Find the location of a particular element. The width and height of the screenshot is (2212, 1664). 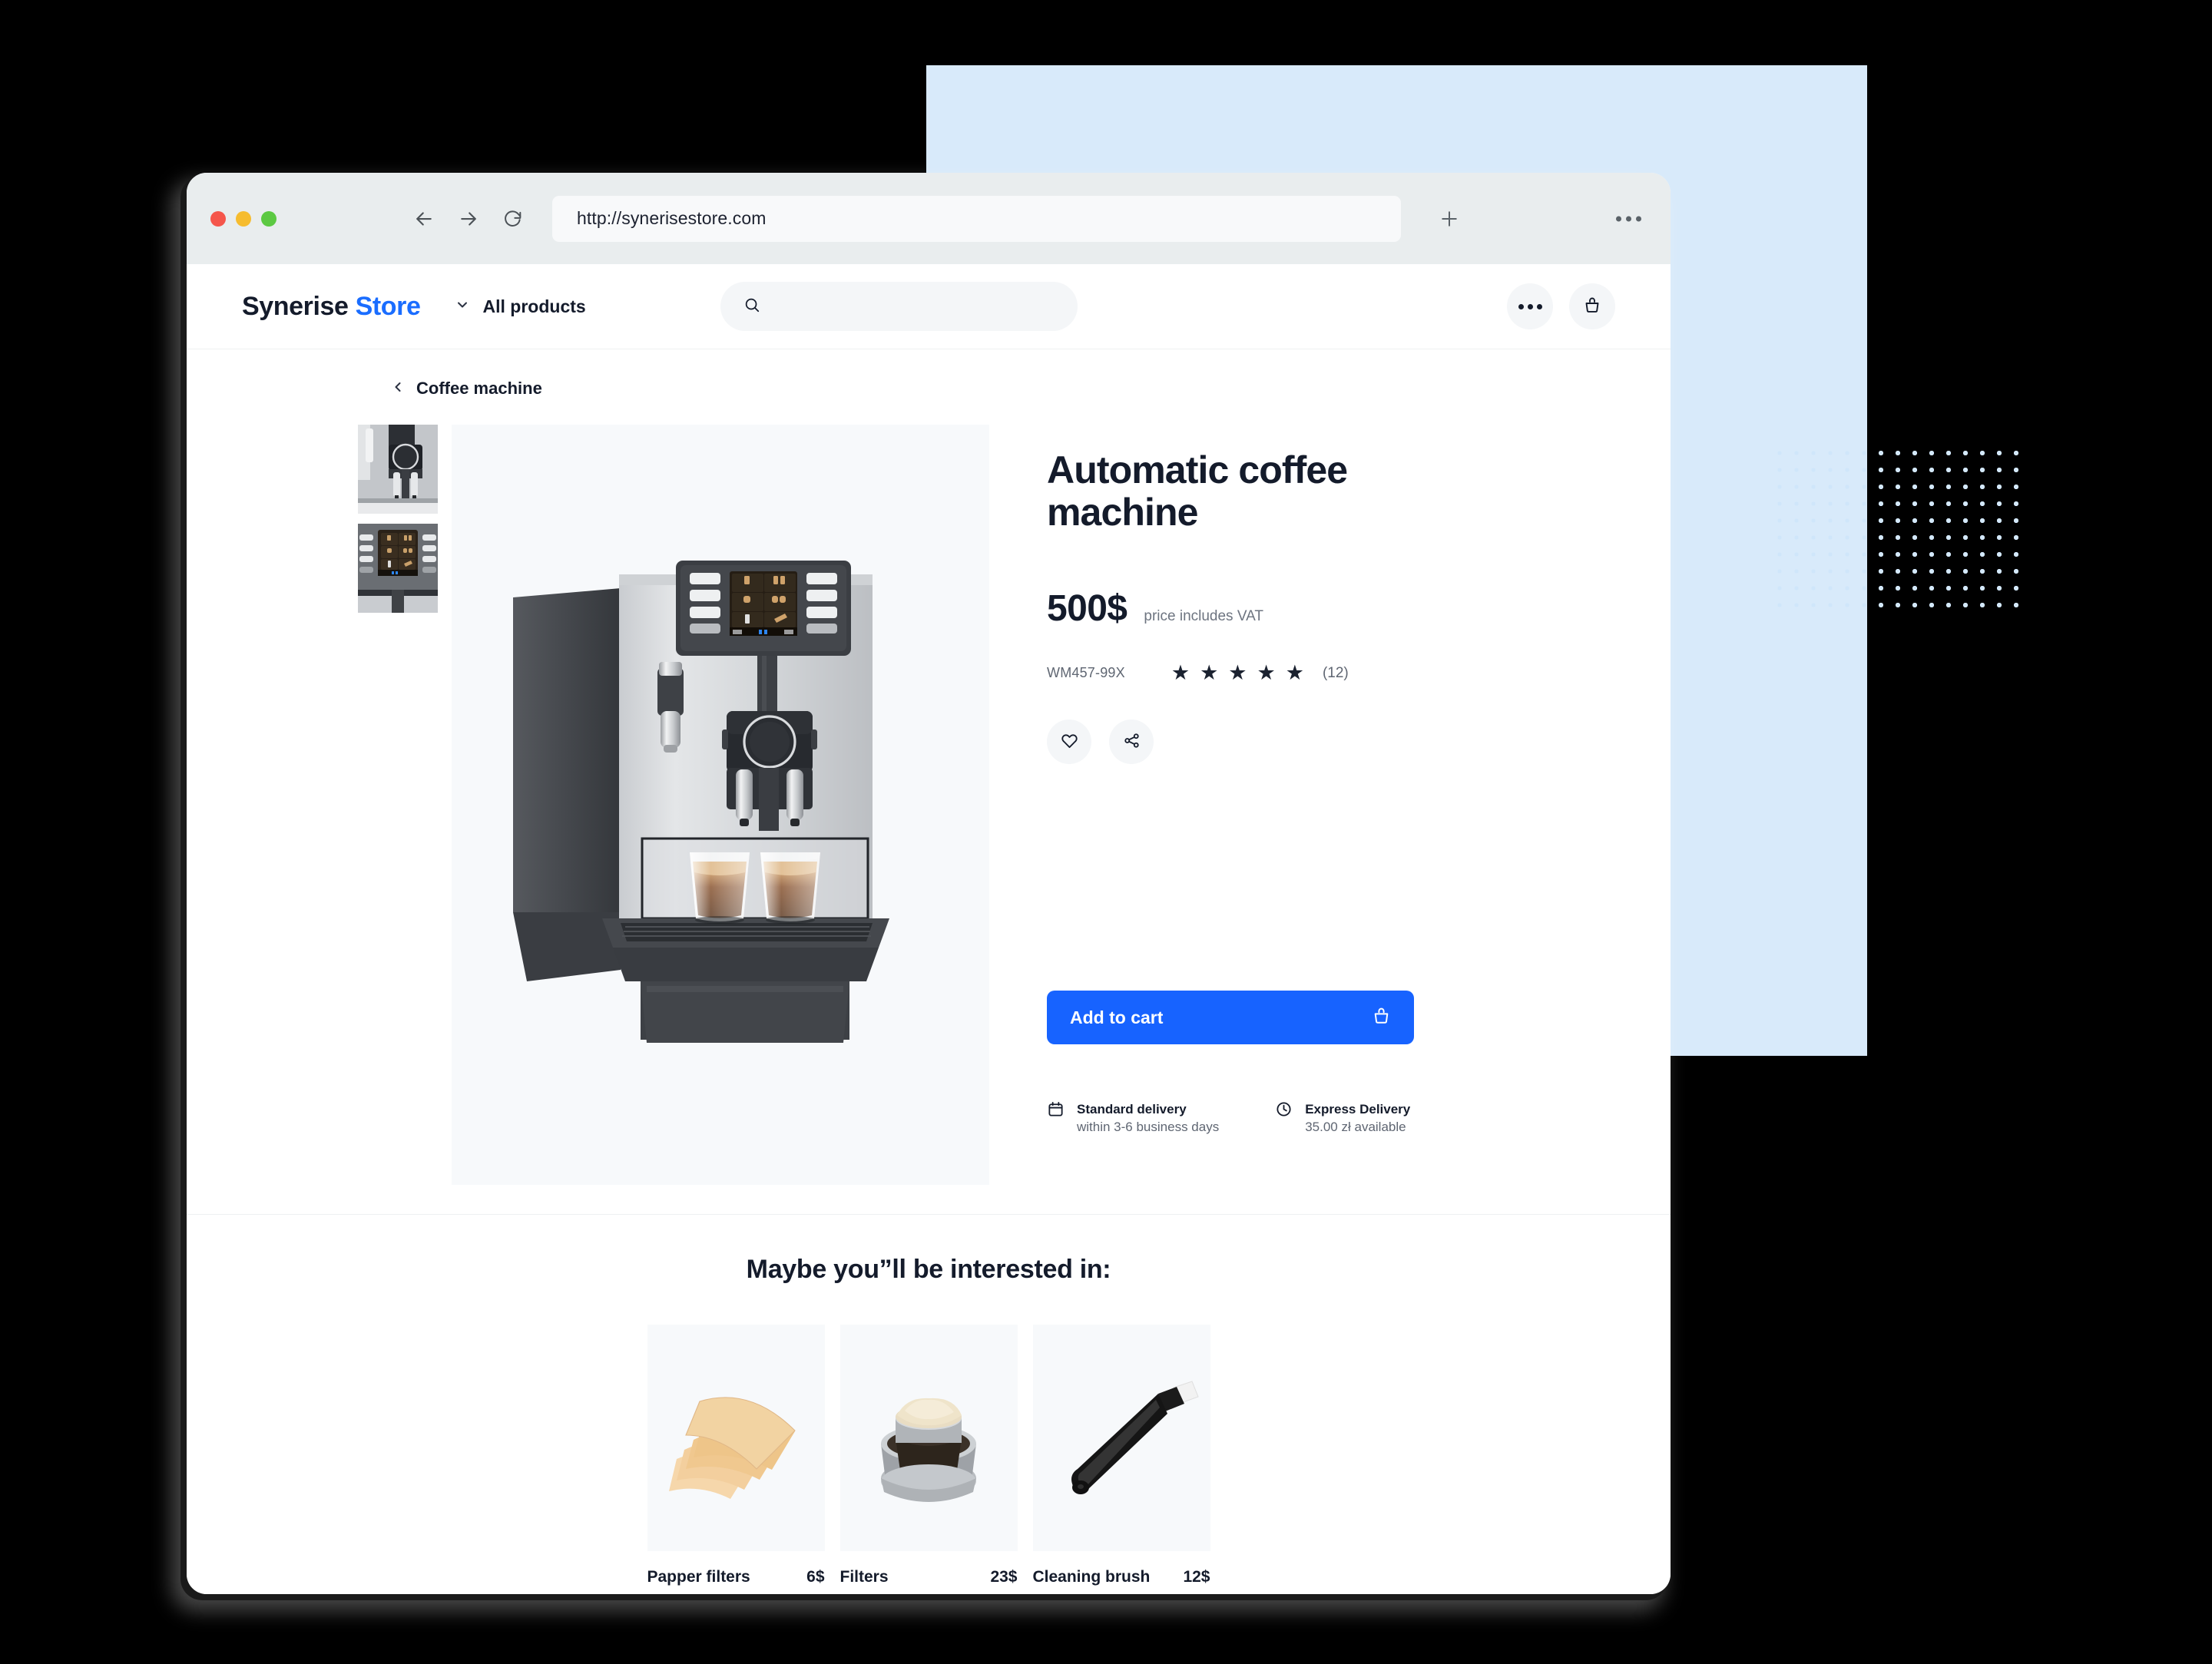

url-text: http://synerisestore.com is located at coordinates (672, 218).